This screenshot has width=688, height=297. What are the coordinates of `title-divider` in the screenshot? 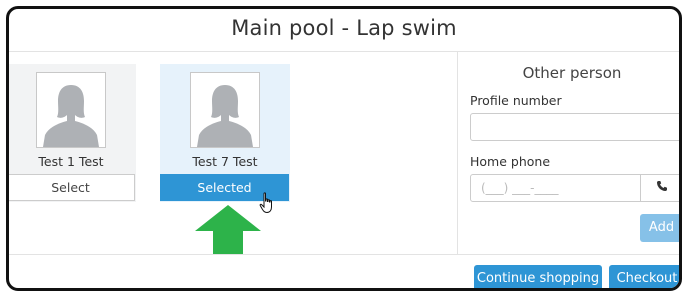 It's located at (344, 51).